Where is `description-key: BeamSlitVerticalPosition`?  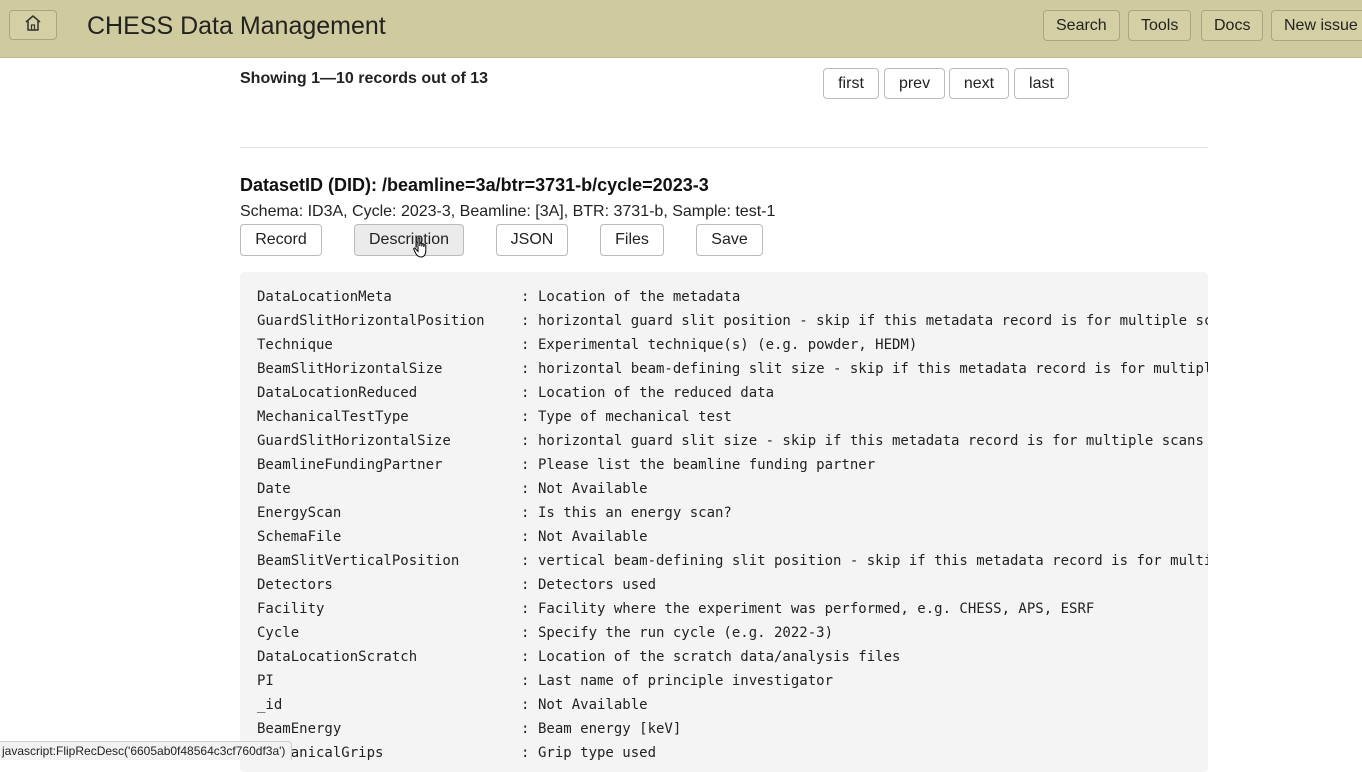 description-key: BeamSlitVerticalPosition is located at coordinates (358, 561).